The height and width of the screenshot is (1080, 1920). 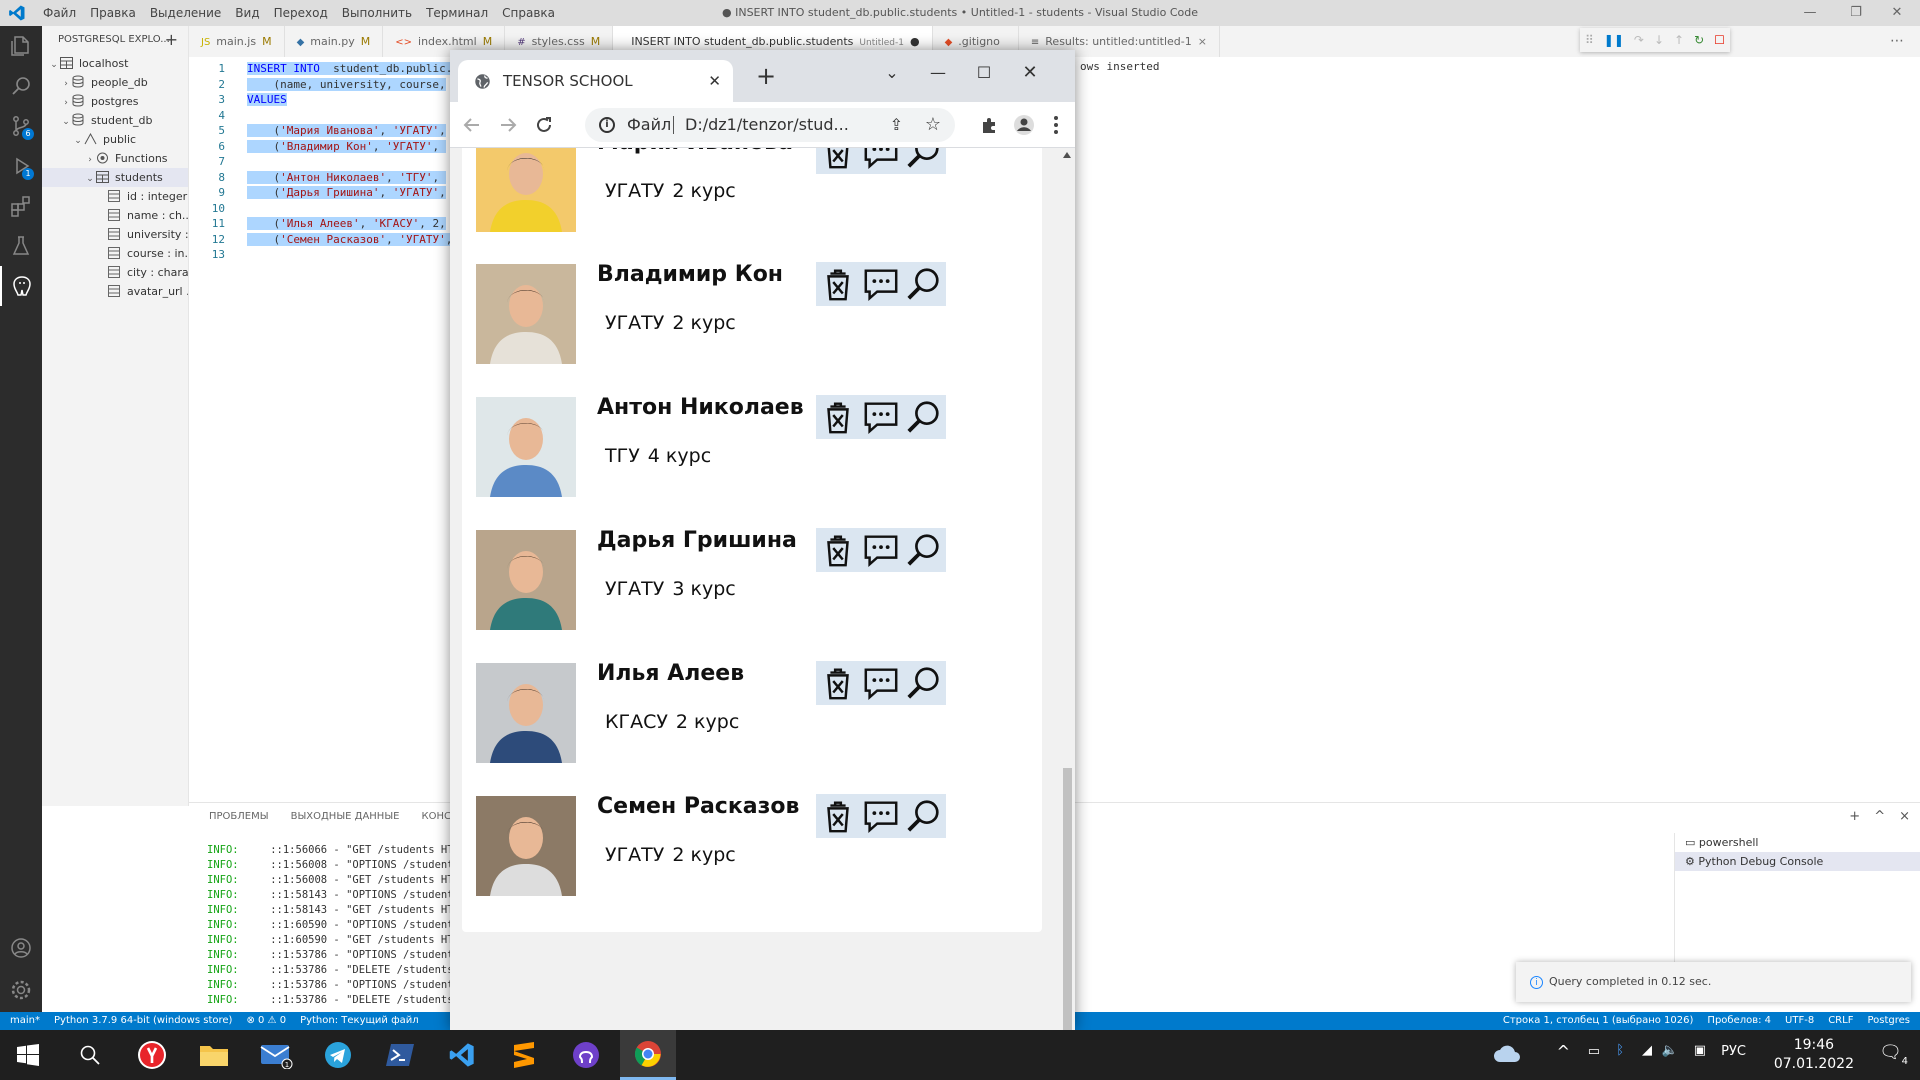 What do you see at coordinates (171, 40) in the screenshot?
I see `add-connection-icon: +` at bounding box center [171, 40].